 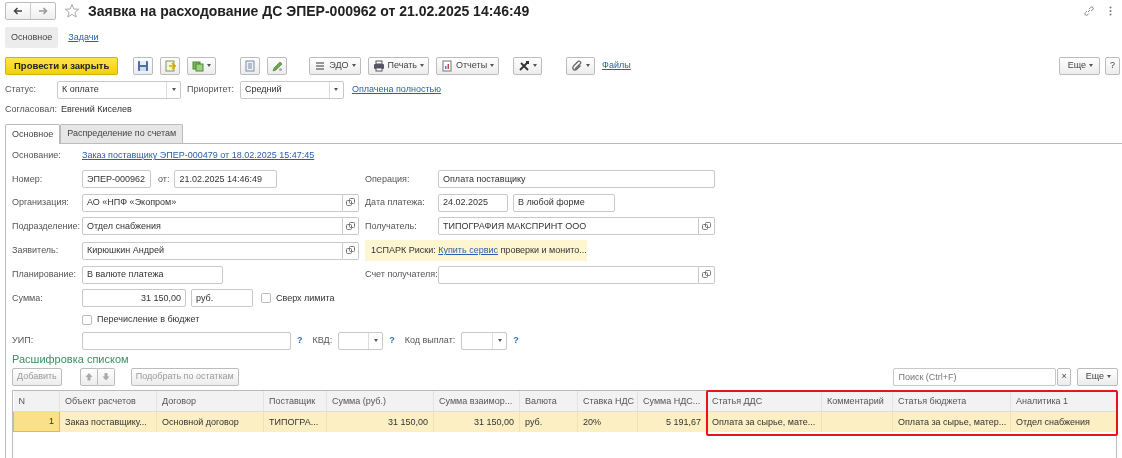 What do you see at coordinates (96, 109) in the screenshot?
I see `approver-name: Евгений Киселев` at bounding box center [96, 109].